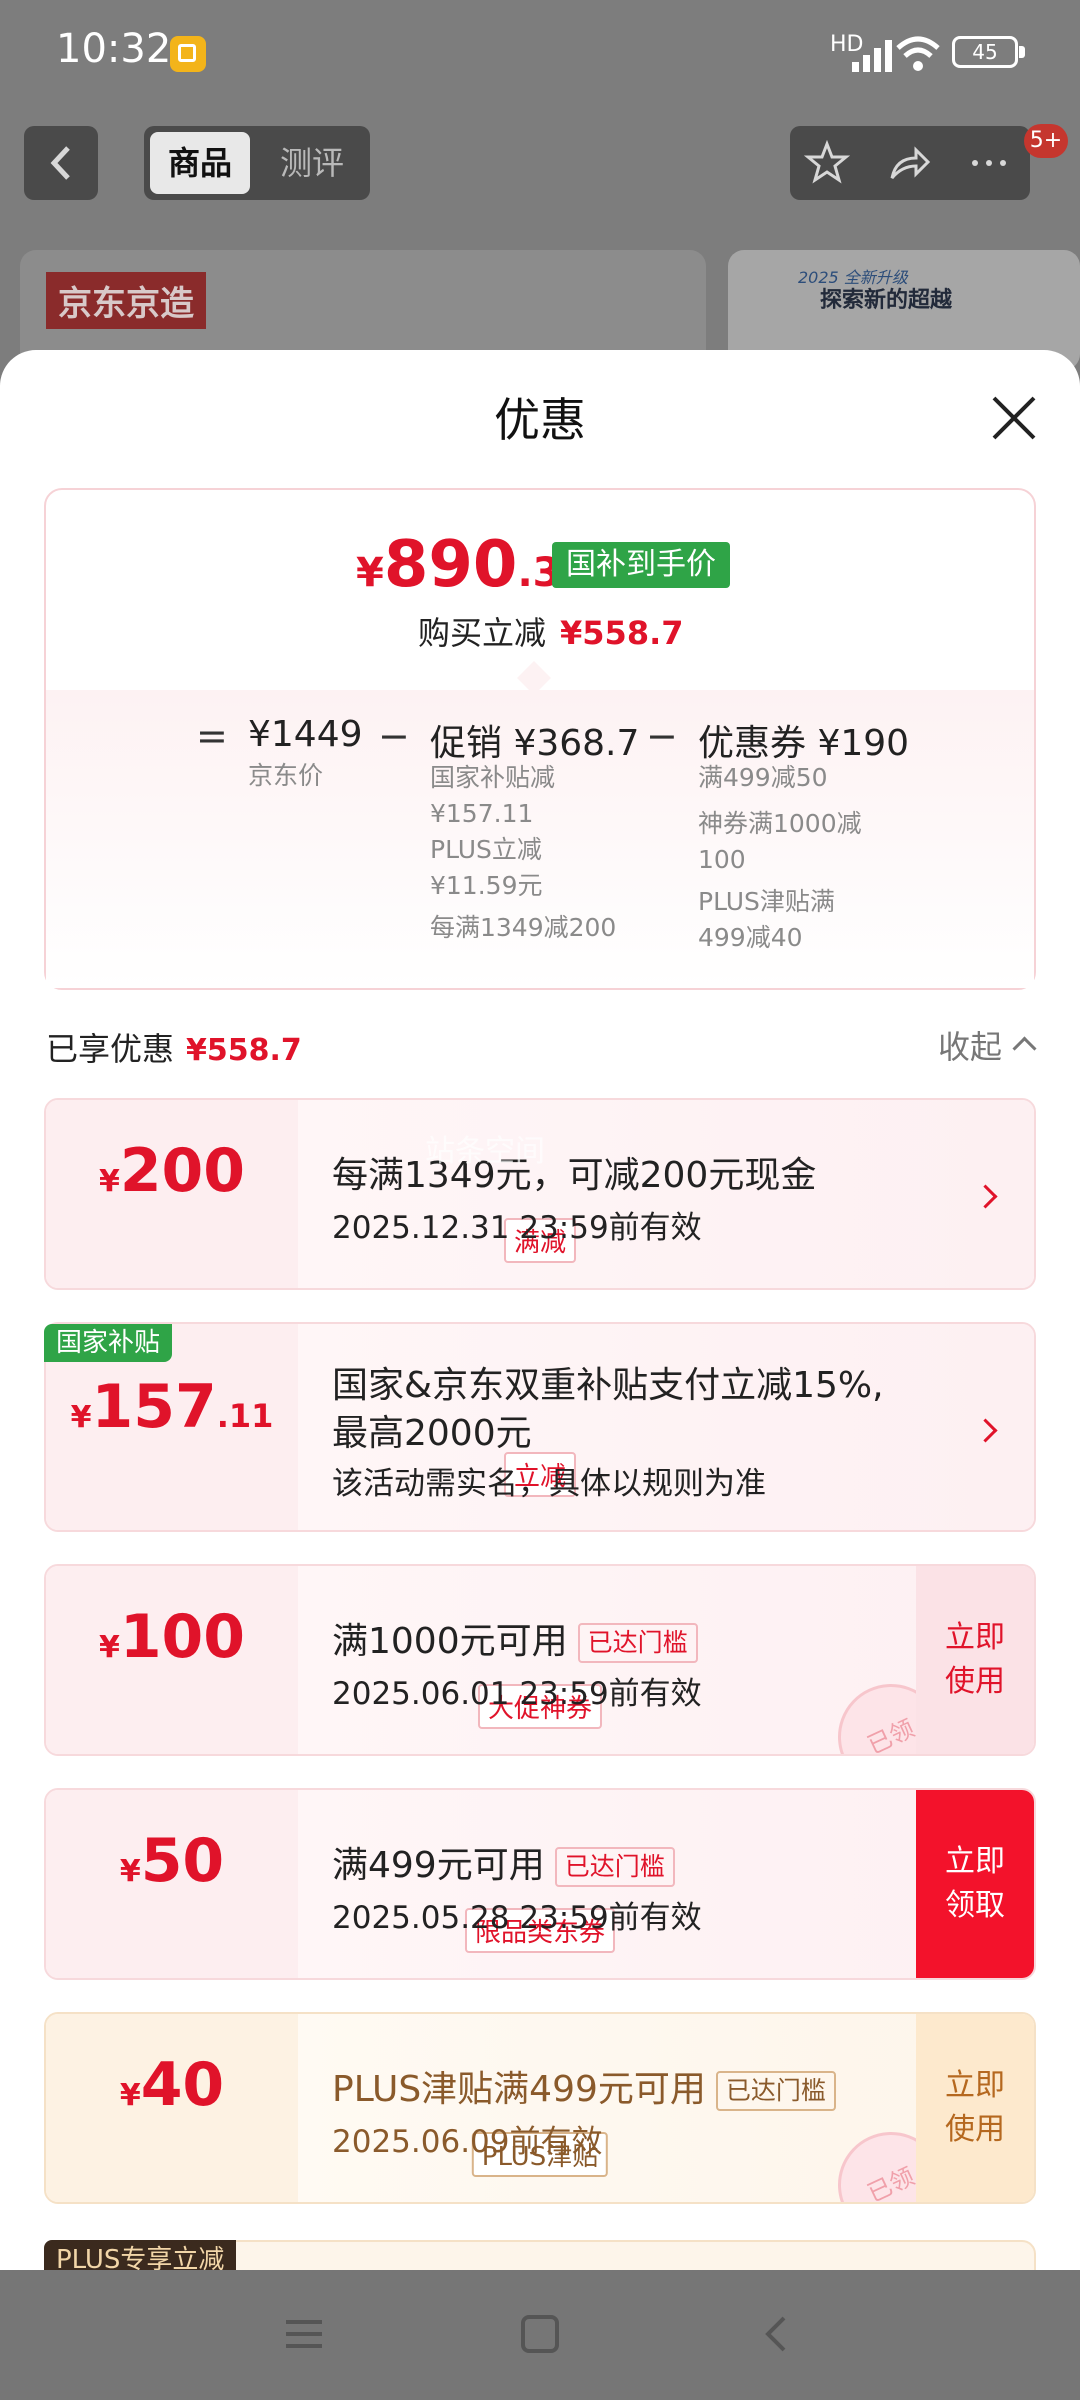  What do you see at coordinates (886, 300) in the screenshot?
I see `banner-title: 探索新的超越` at bounding box center [886, 300].